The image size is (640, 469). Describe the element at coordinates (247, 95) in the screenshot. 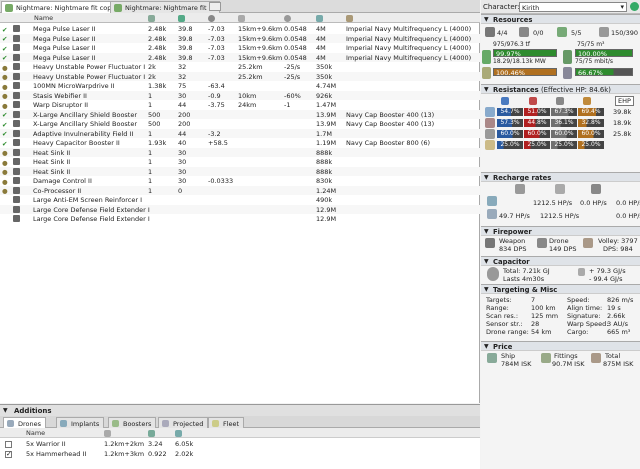

I see `range-value: 10km` at that location.